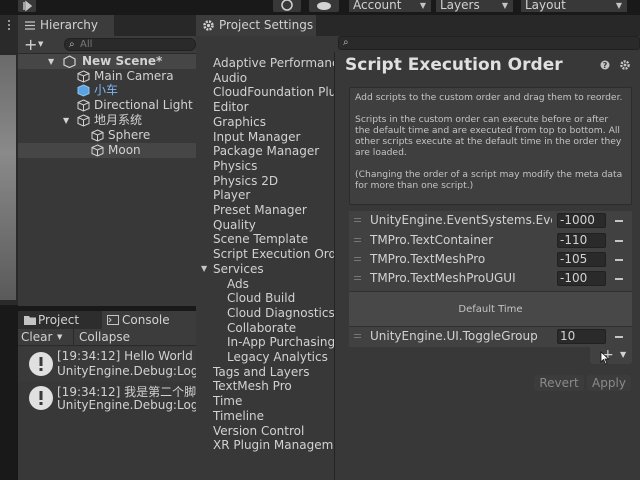 Image resolution: width=640 pixels, height=480 pixels. I want to click on layers-dropdown: Layers ▼, so click(474, 6).